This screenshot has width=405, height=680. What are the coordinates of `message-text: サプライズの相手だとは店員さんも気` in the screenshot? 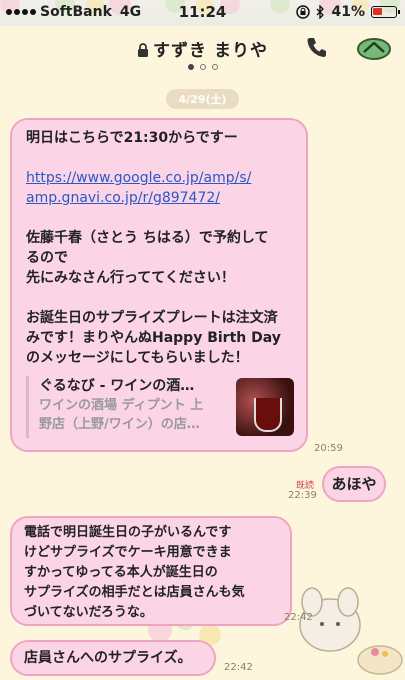 It's located at (134, 592).